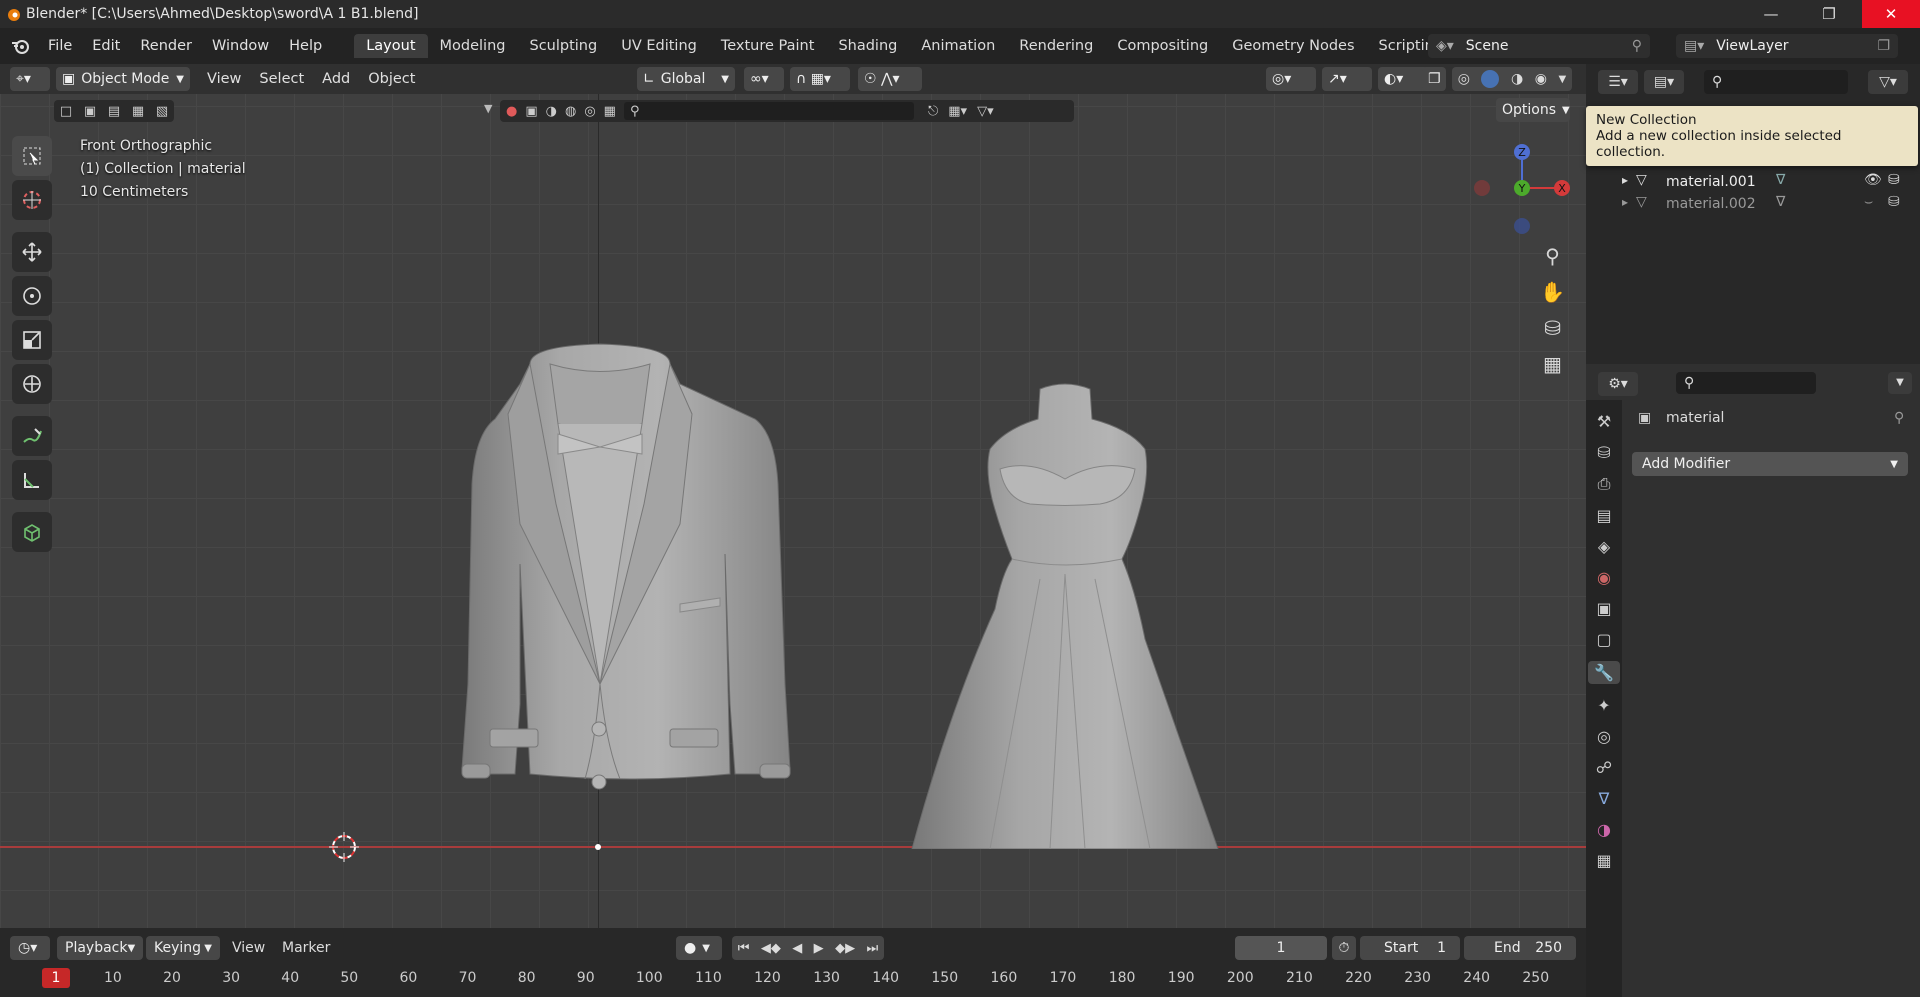  What do you see at coordinates (66, 111) in the screenshot?
I see `select-new-icon: □` at bounding box center [66, 111].